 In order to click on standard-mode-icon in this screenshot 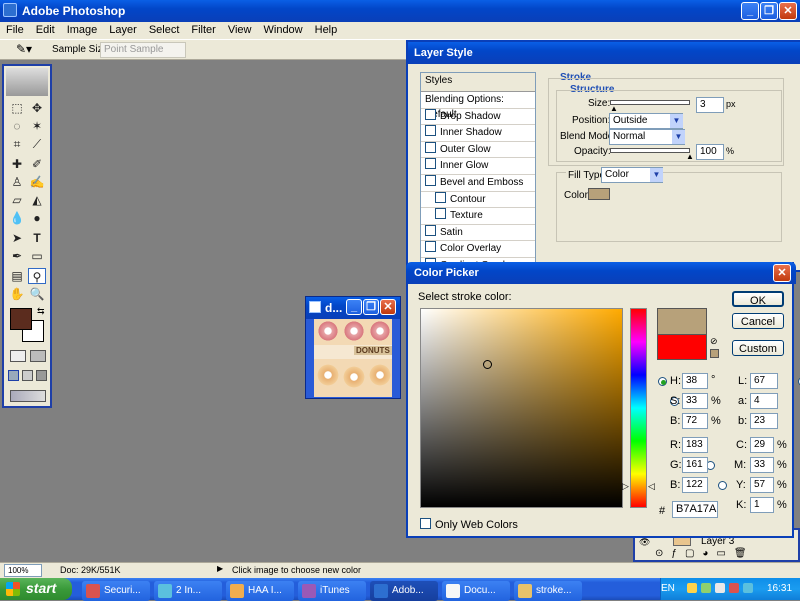, I will do `click(18, 356)`.